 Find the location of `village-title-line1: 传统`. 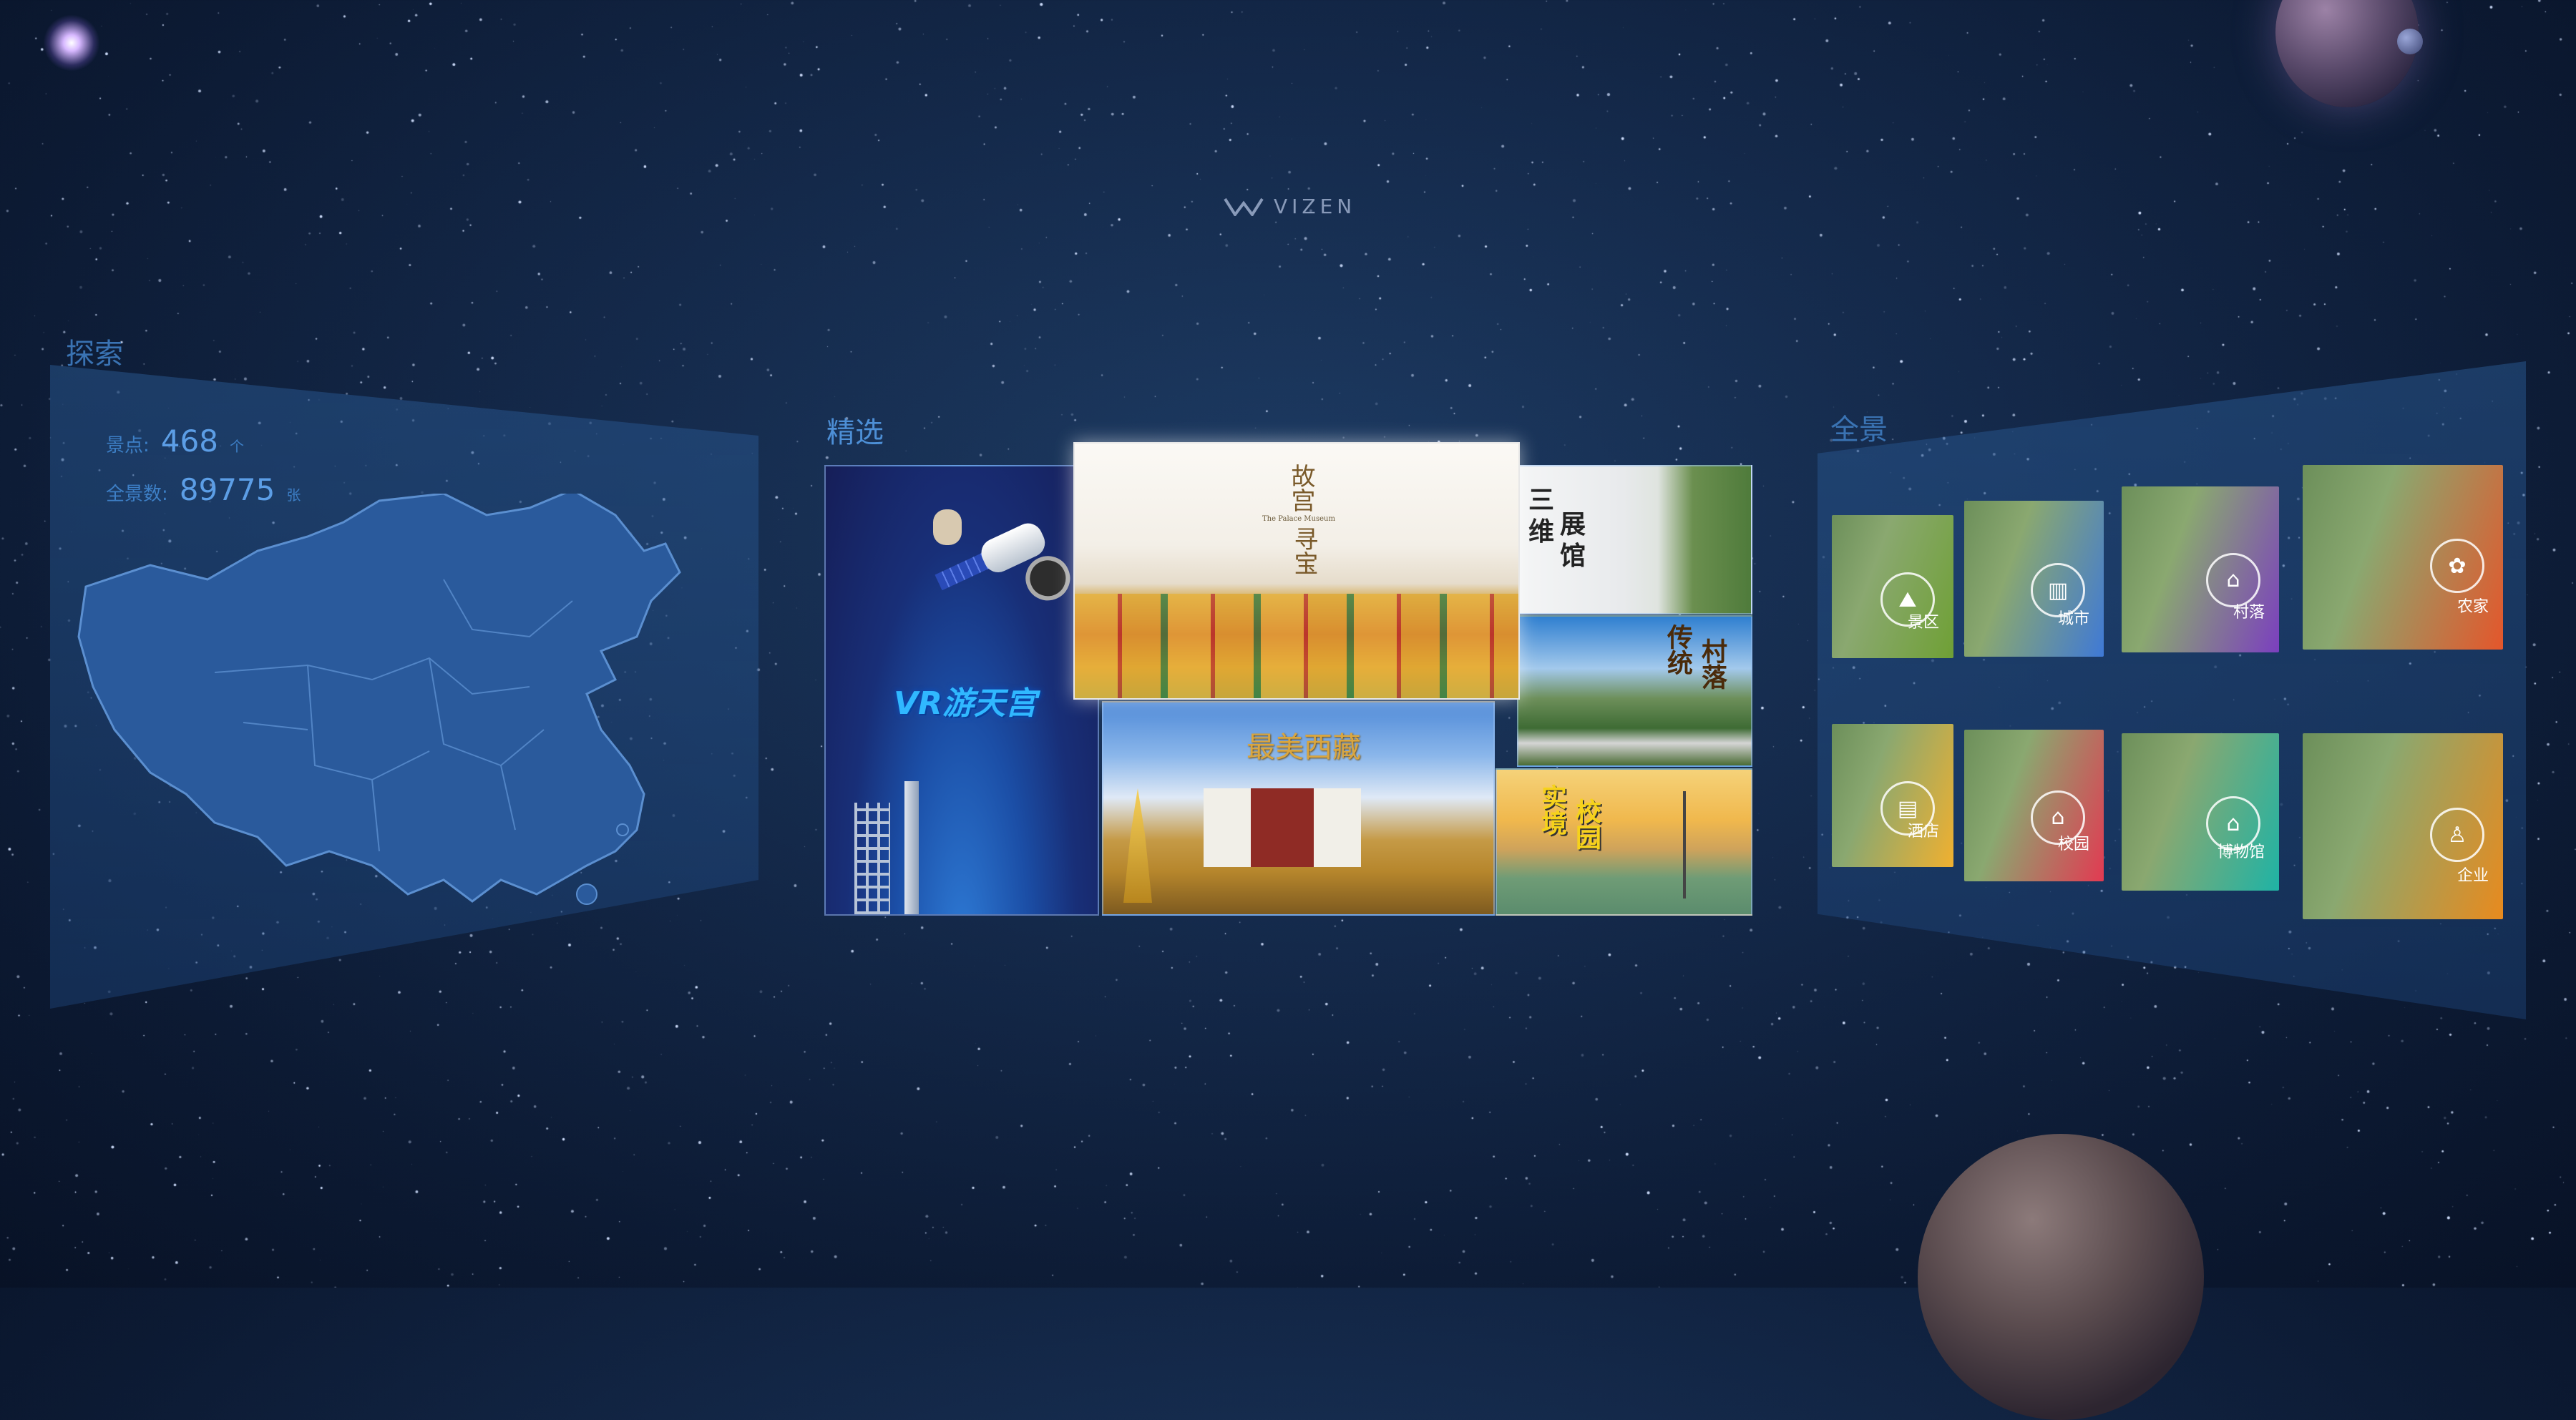

village-title-line1: 传统 is located at coordinates (1677, 649).